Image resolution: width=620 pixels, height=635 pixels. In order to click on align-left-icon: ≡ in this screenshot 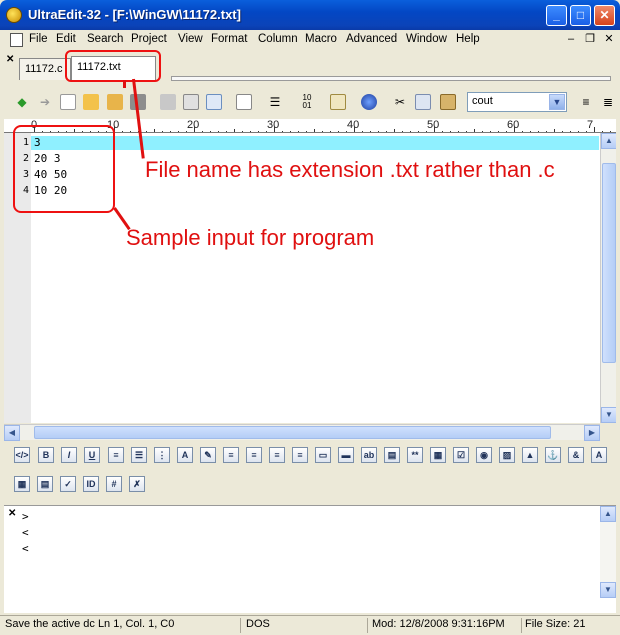, I will do `click(586, 102)`.